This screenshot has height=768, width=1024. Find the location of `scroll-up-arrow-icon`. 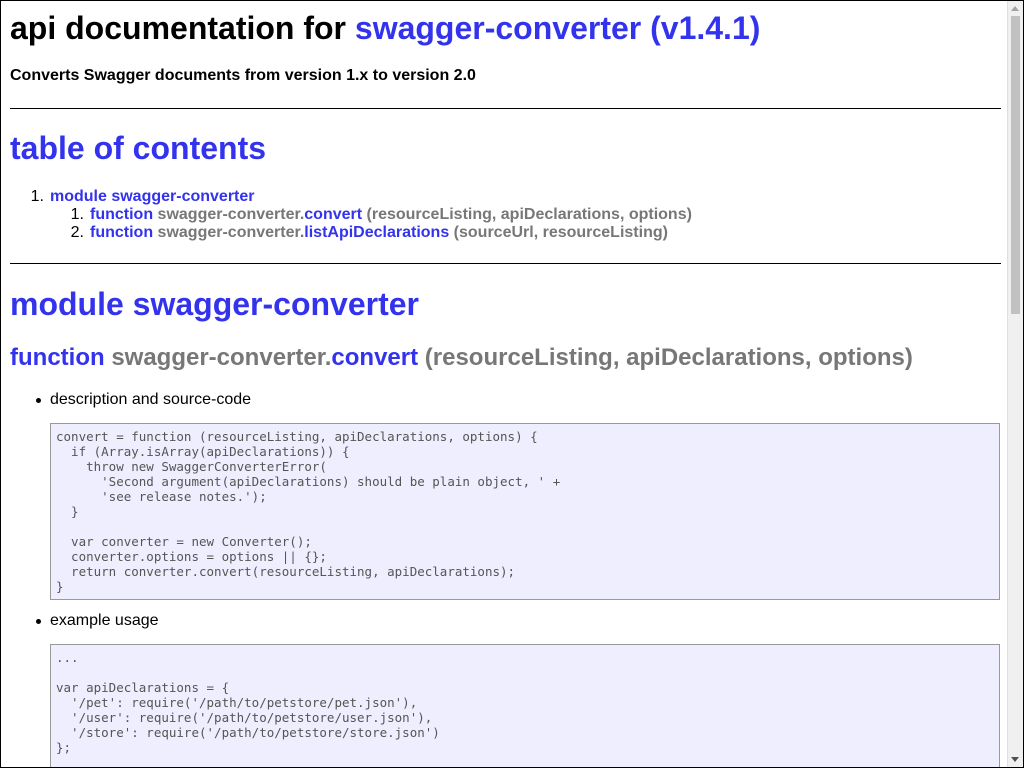

scroll-up-arrow-icon is located at coordinates (1015, 8).